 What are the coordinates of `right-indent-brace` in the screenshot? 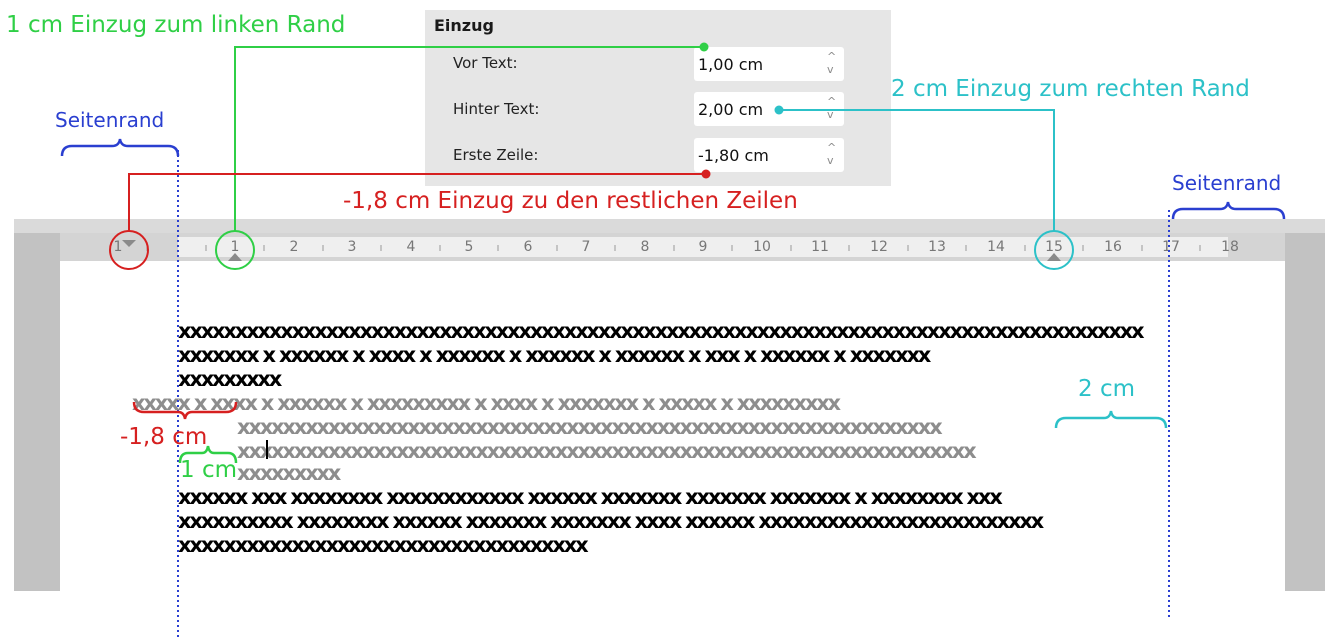 It's located at (1111, 419).